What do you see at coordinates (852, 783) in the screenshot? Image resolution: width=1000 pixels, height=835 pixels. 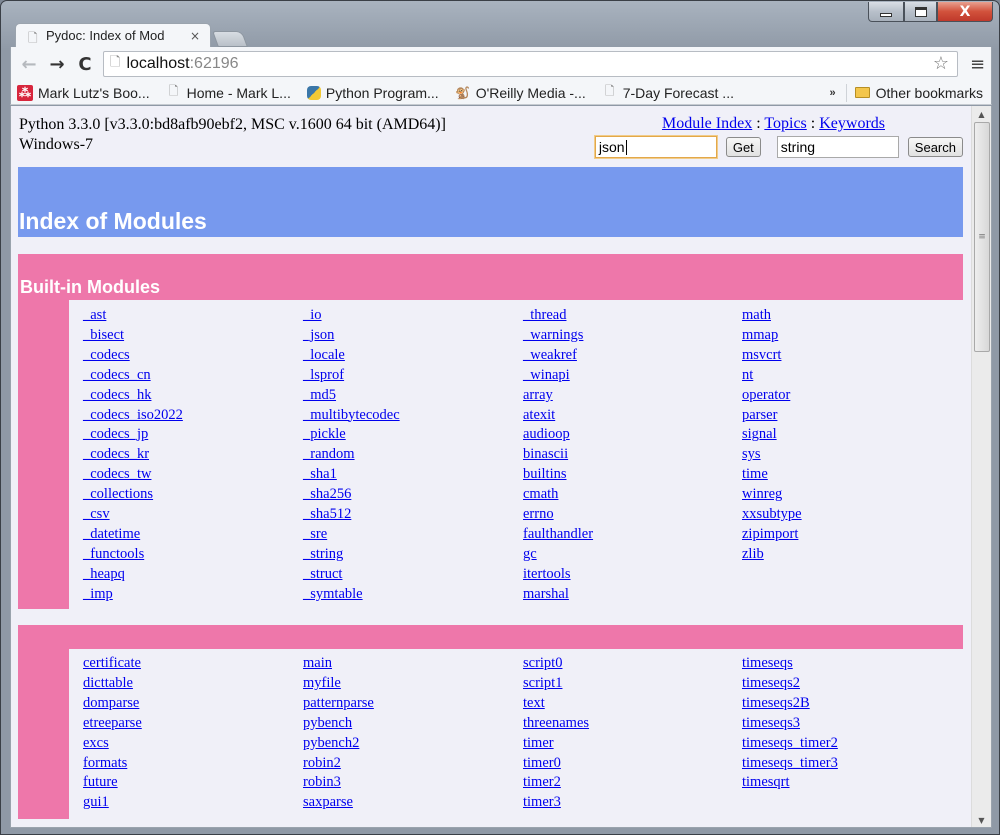 I see `module-link: timesqrt` at bounding box center [852, 783].